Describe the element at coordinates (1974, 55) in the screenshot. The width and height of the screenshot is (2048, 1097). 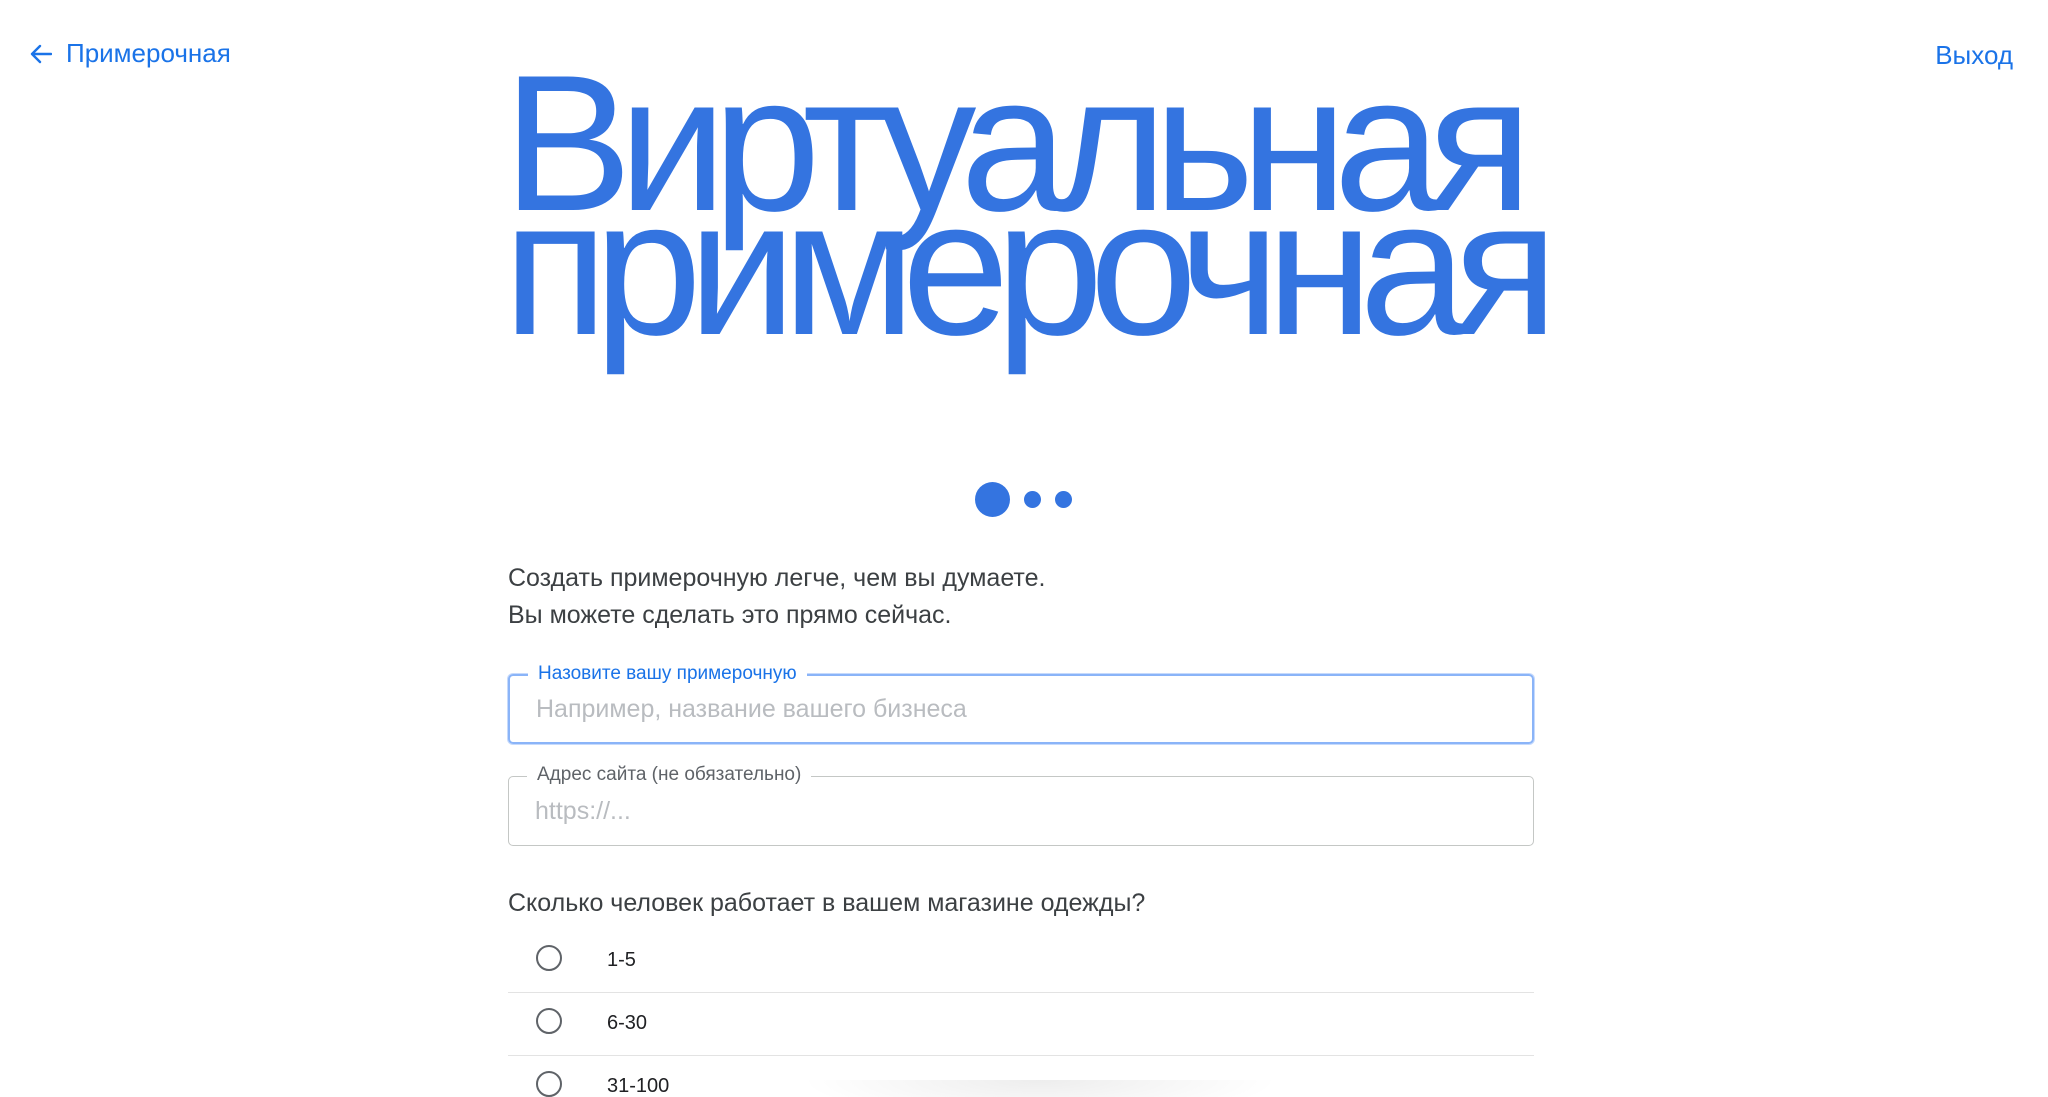
I see `exit-button: Выход` at that location.